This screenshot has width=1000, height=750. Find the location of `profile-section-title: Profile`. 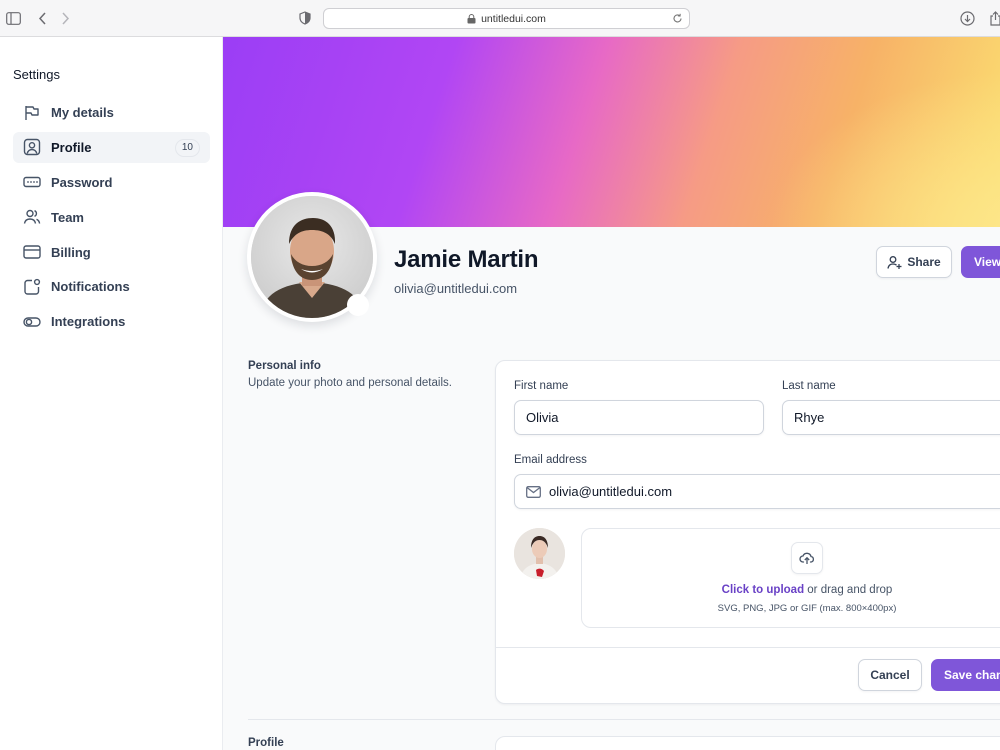

profile-section-title: Profile is located at coordinates (266, 743).